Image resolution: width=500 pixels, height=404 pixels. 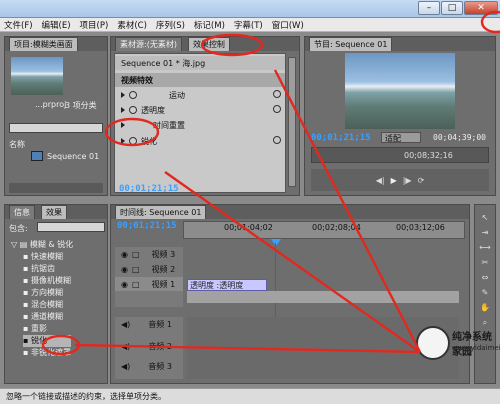 What do you see at coordinates (132, 132) in the screenshot?
I see `annotation-circle-sharpen` at bounding box center [132, 132].